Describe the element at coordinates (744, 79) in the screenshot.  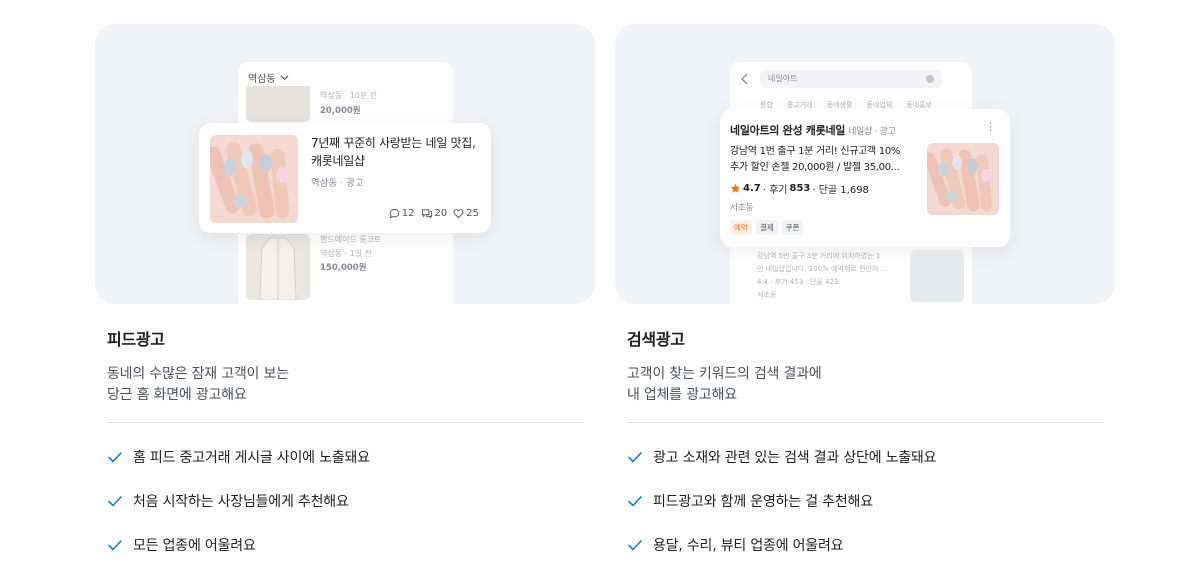
I see `back-arrow-icon` at that location.